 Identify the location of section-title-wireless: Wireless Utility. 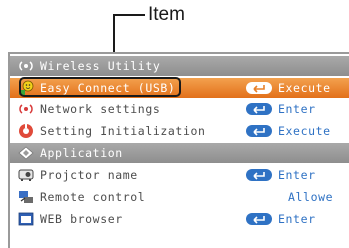
(100, 66).